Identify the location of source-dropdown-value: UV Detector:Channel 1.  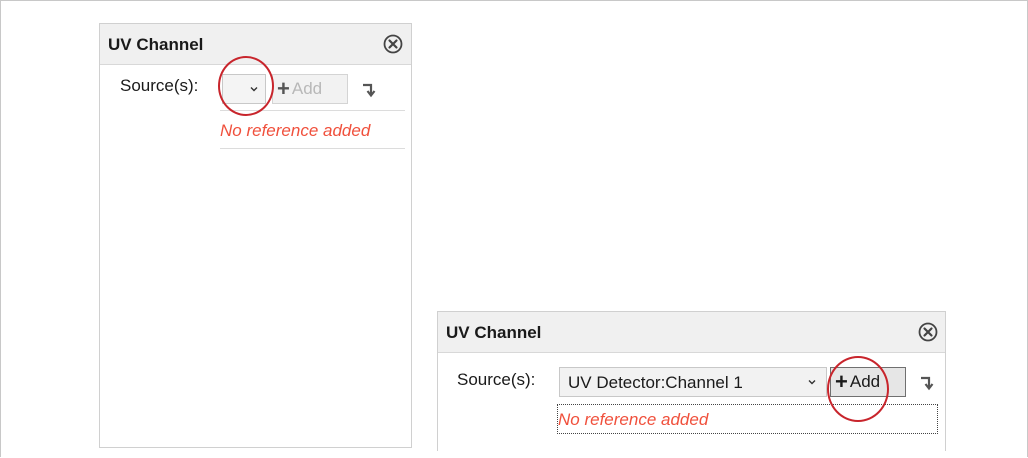
(655, 382).